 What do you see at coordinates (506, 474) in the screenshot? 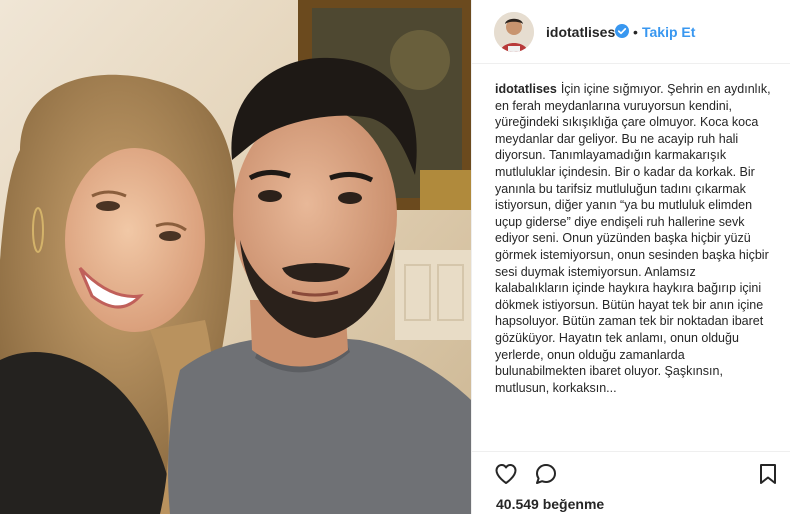
I see `heart-outline-icon` at bounding box center [506, 474].